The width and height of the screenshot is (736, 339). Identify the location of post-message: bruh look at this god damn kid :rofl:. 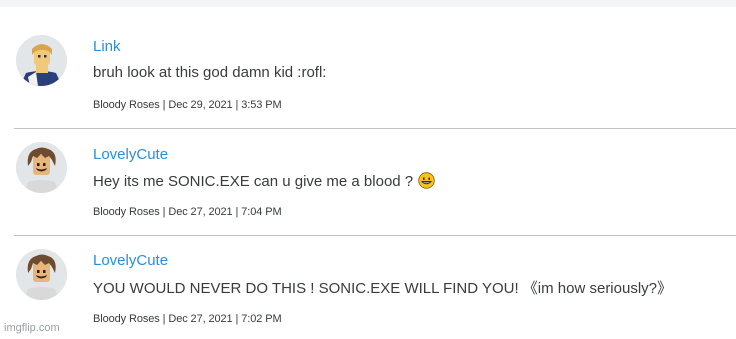
(210, 72).